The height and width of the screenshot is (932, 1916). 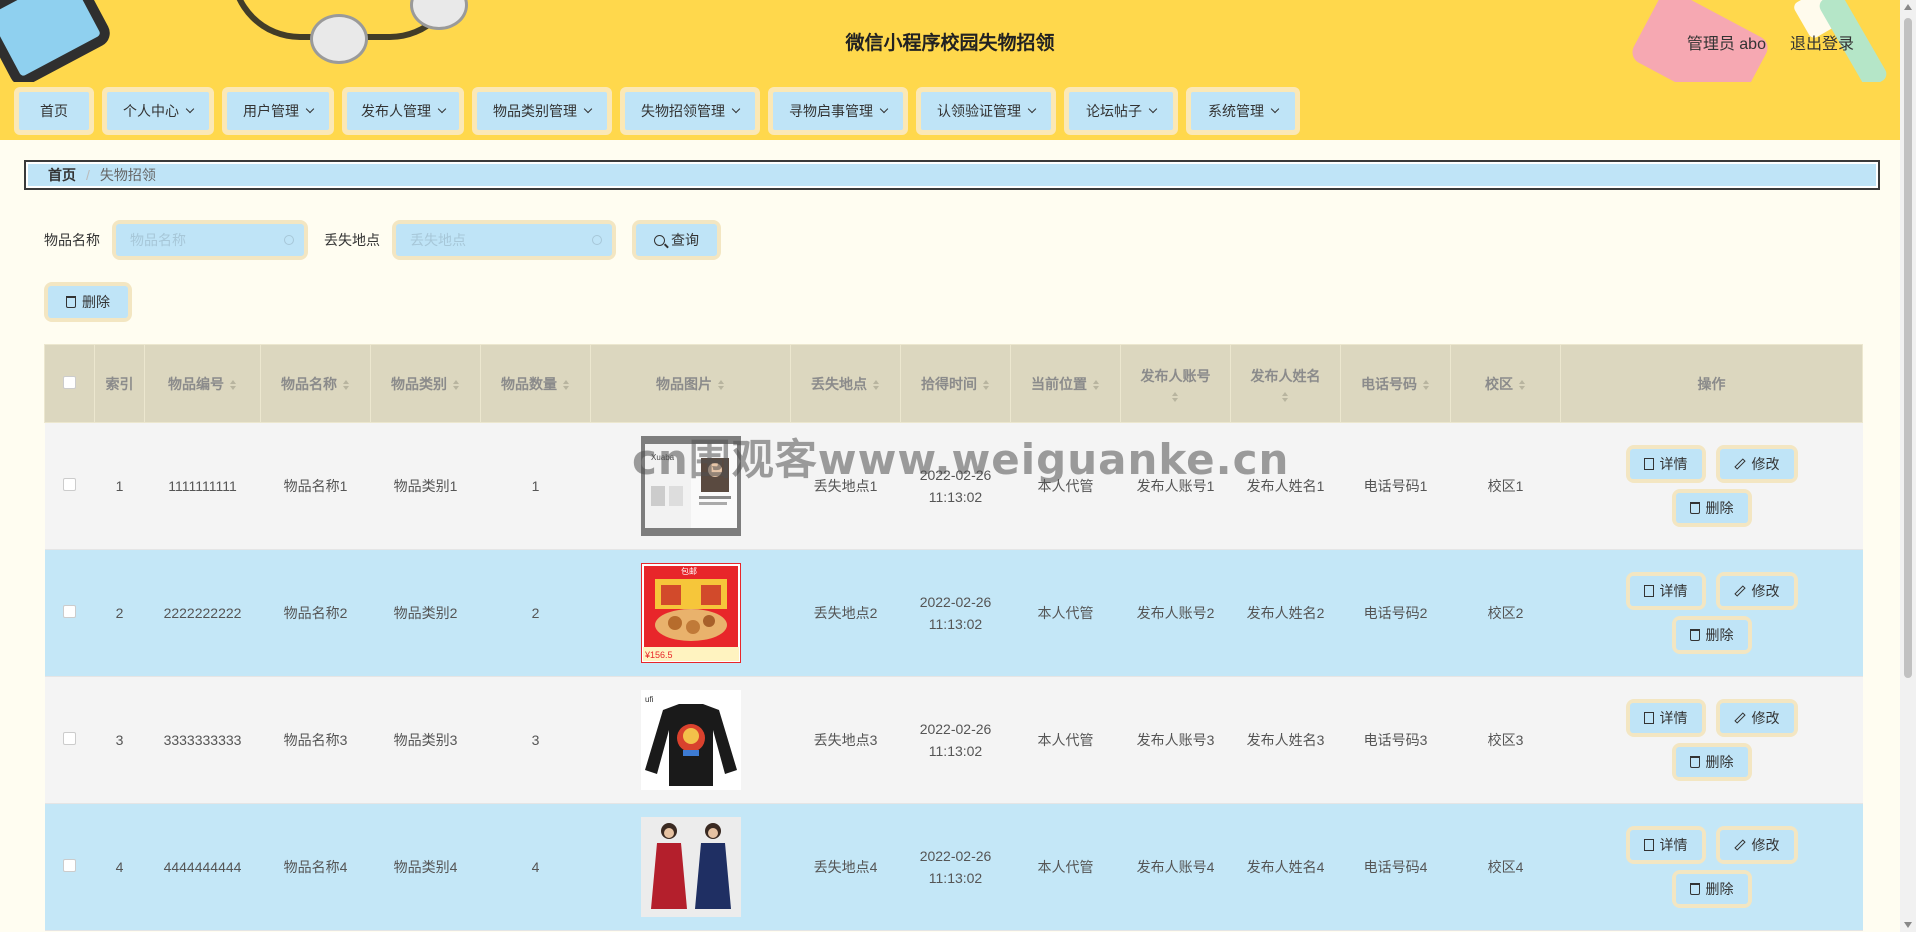 I want to click on column-label: 校区, so click(x=1499, y=383).